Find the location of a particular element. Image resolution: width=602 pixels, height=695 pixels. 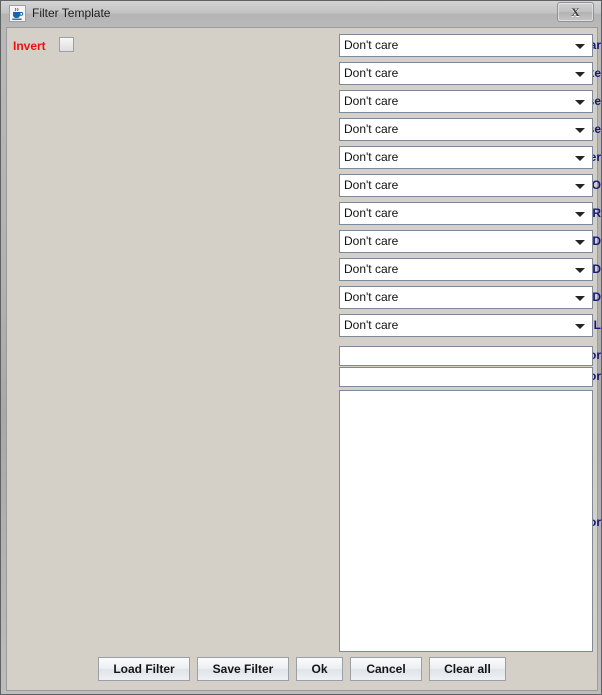

combo-ml: Don't care is located at coordinates (466, 325).